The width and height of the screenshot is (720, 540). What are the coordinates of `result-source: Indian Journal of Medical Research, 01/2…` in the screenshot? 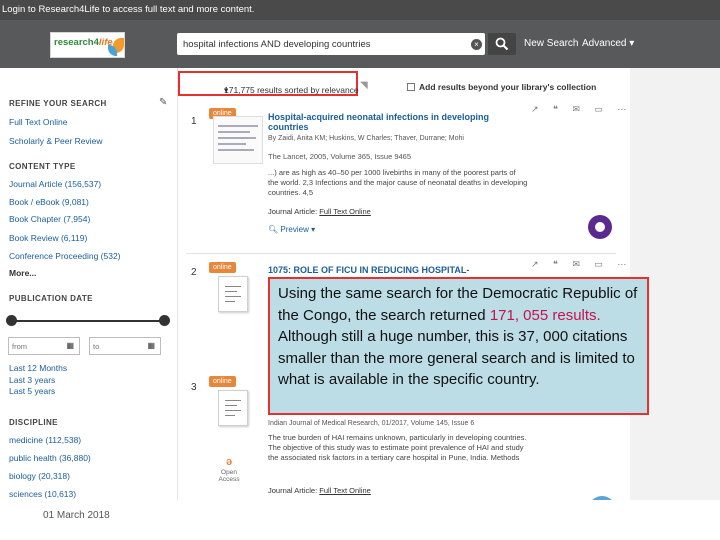 It's located at (371, 423).